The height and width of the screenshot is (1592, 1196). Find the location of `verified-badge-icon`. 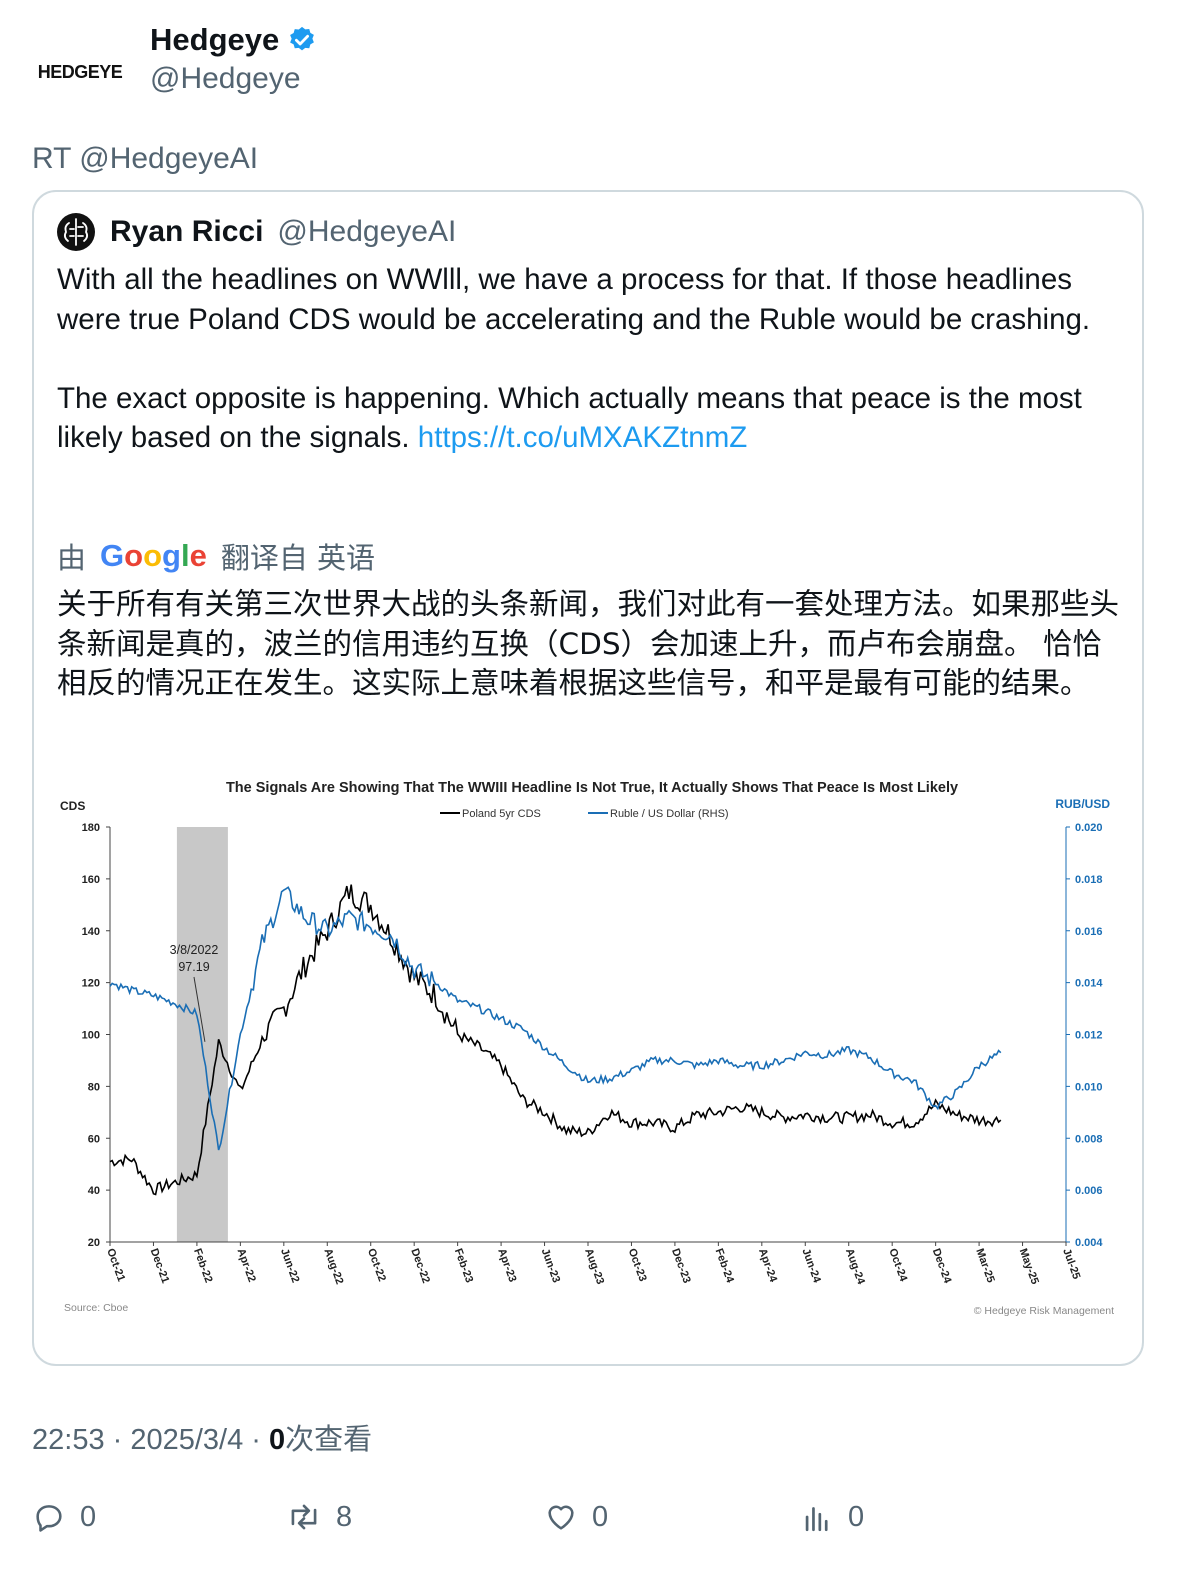

verified-badge-icon is located at coordinates (302, 38).